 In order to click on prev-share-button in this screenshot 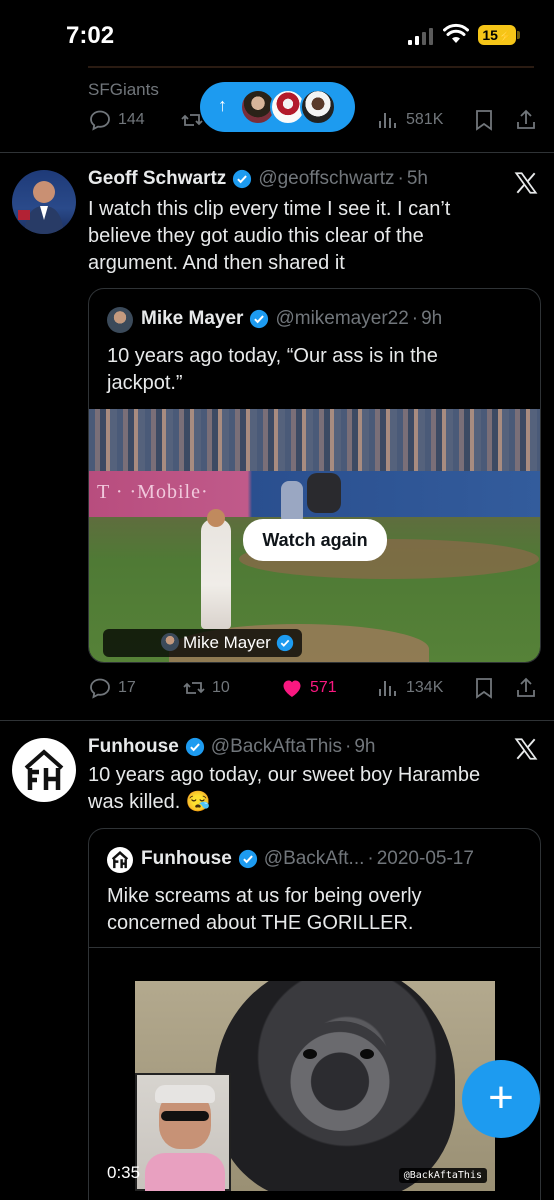, I will do `click(526, 120)`.